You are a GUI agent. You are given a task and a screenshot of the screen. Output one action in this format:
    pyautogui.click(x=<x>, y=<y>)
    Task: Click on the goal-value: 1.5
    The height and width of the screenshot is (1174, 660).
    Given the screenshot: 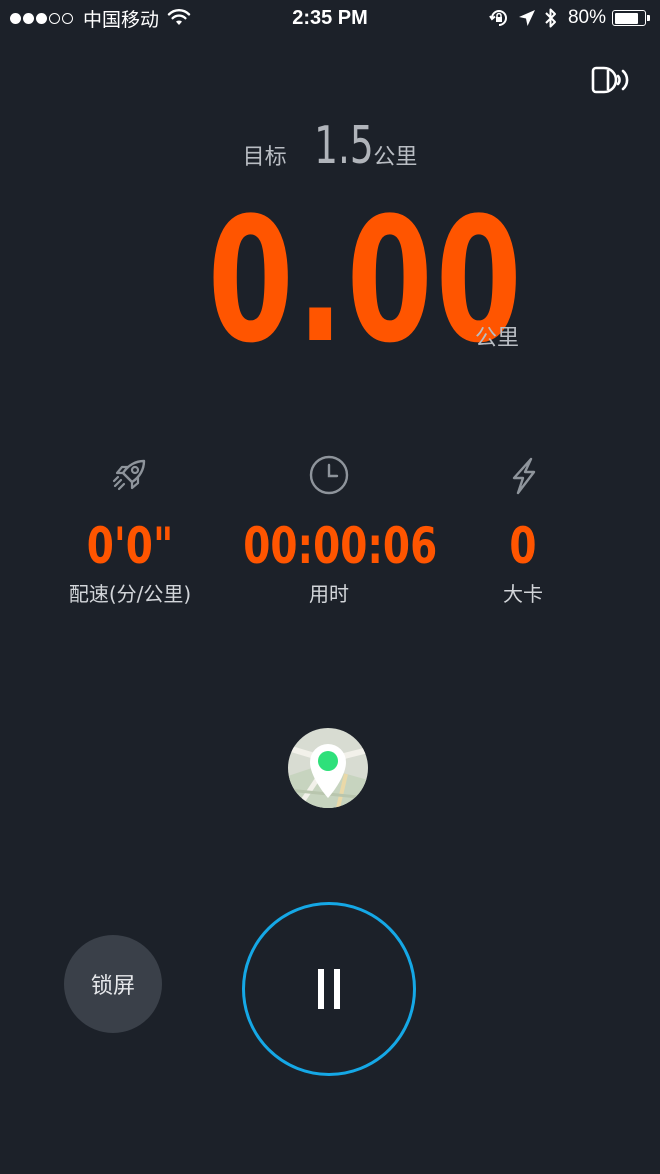 What is the action you would take?
    pyautogui.click(x=343, y=146)
    